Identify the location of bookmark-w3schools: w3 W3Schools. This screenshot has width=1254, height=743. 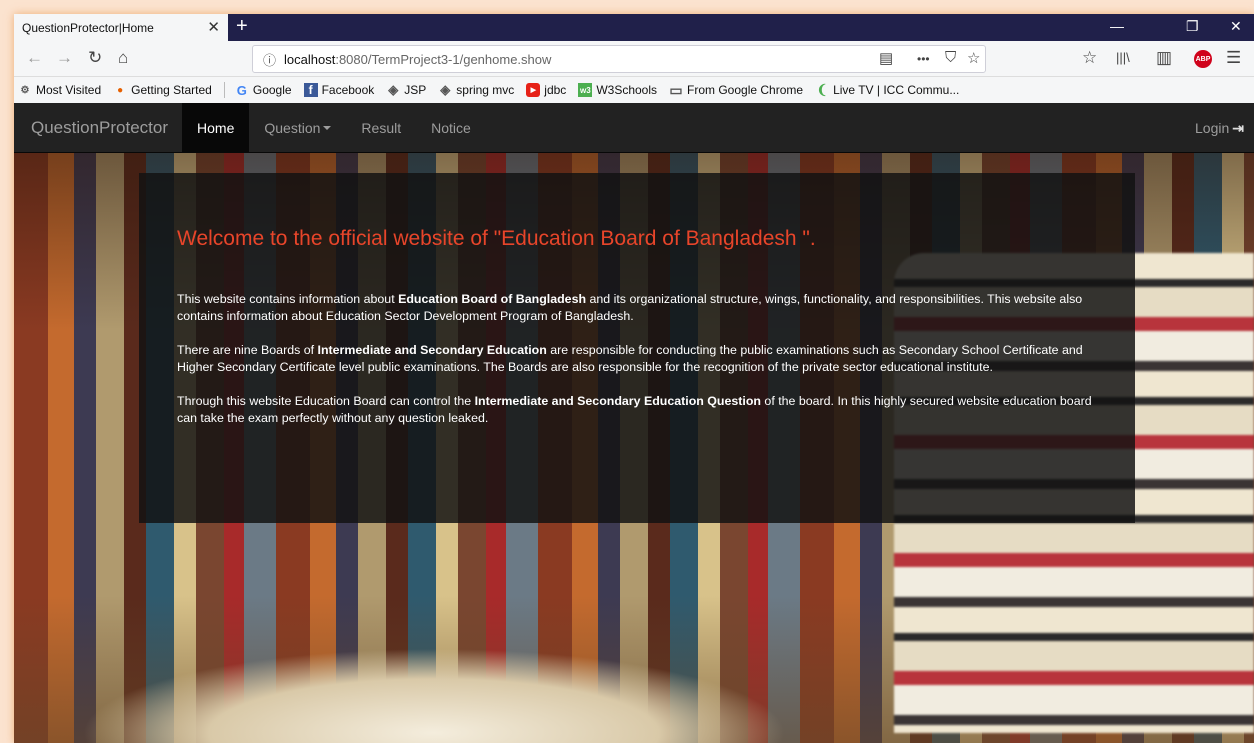
(617, 90).